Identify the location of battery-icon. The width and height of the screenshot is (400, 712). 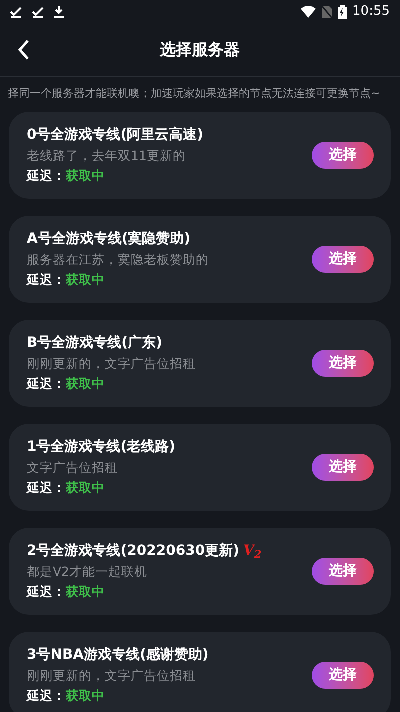
(342, 12).